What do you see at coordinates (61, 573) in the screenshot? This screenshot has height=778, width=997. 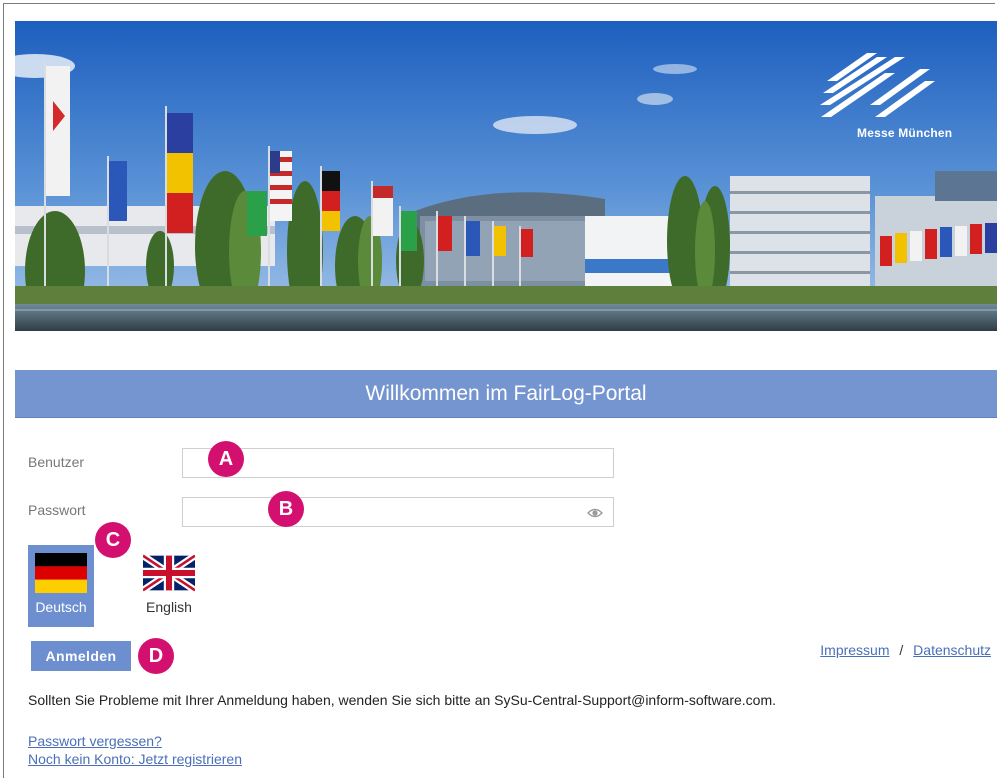 I see `germany-flag-icon` at bounding box center [61, 573].